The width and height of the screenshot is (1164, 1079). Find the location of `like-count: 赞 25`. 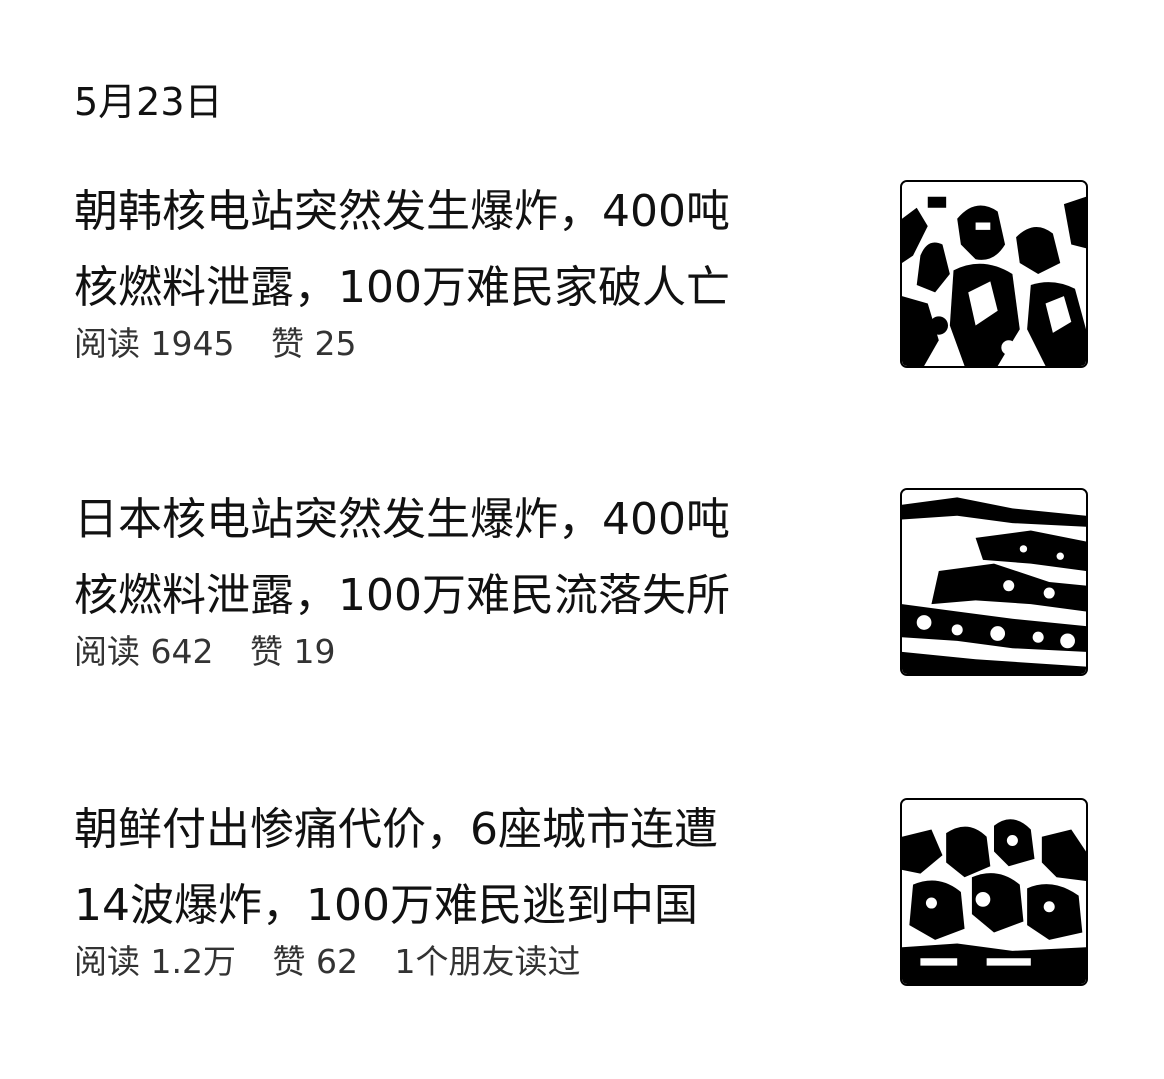

like-count: 赞 25 is located at coordinates (313, 343).